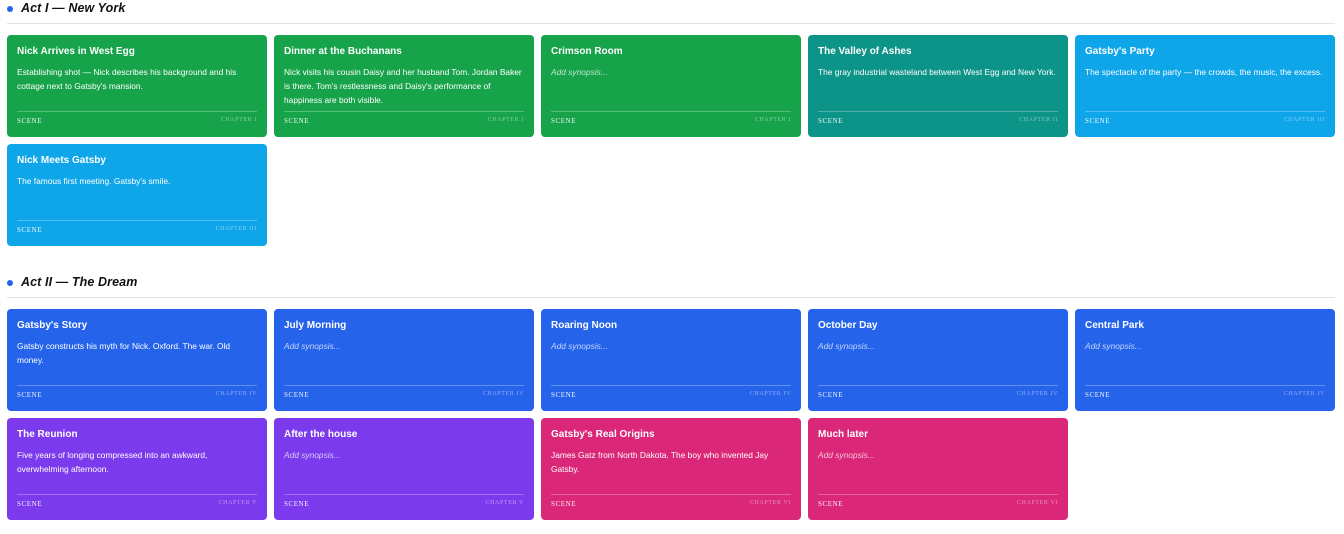 Image resolution: width=1344 pixels, height=534 pixels. I want to click on card-title: Gatsby's Real Origins, so click(603, 434).